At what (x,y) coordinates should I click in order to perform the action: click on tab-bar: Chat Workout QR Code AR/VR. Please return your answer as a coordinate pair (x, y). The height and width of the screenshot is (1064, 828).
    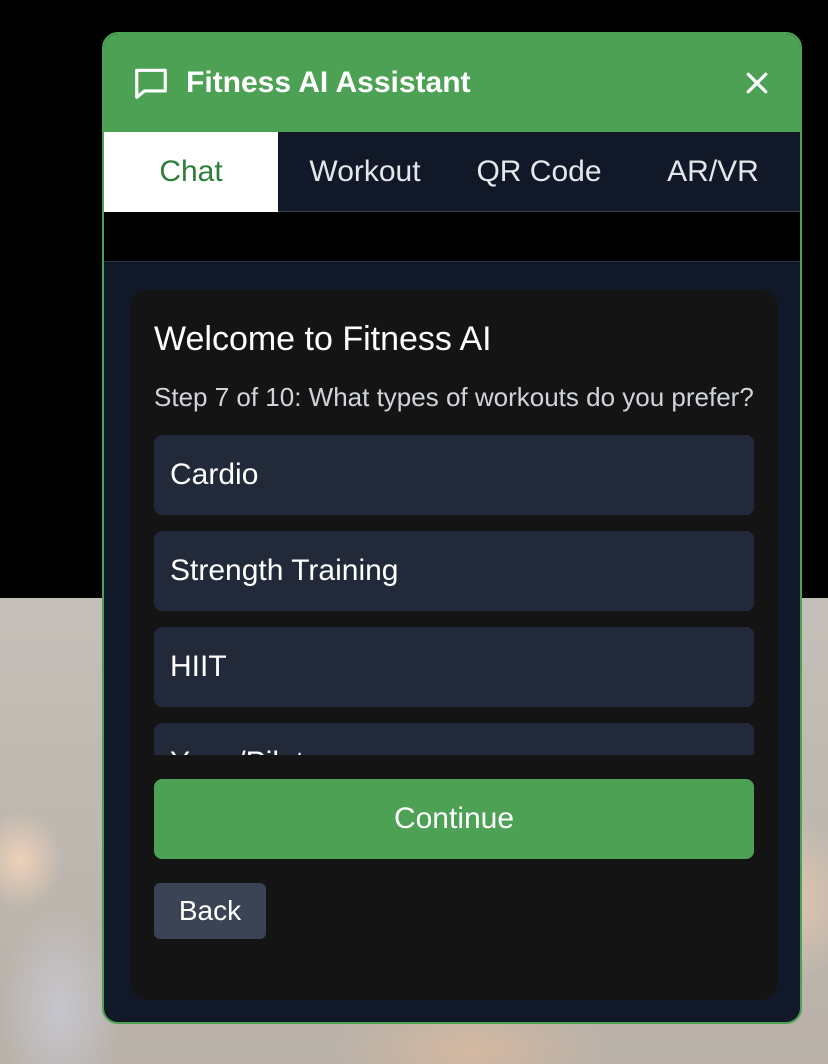
    Looking at the image, I should click on (452, 172).